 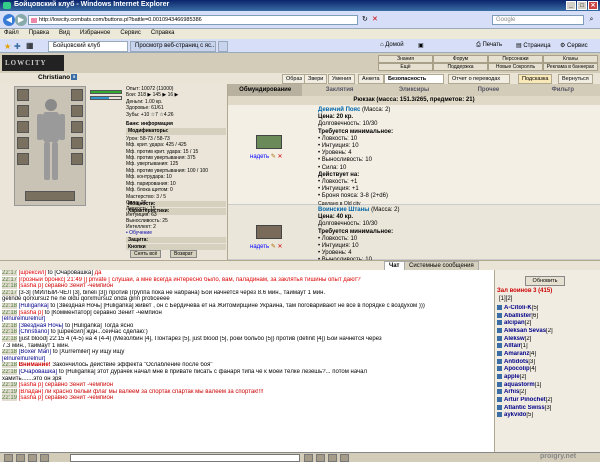 I want to click on chat-nick: [шрексил], so click(x=32, y=273).